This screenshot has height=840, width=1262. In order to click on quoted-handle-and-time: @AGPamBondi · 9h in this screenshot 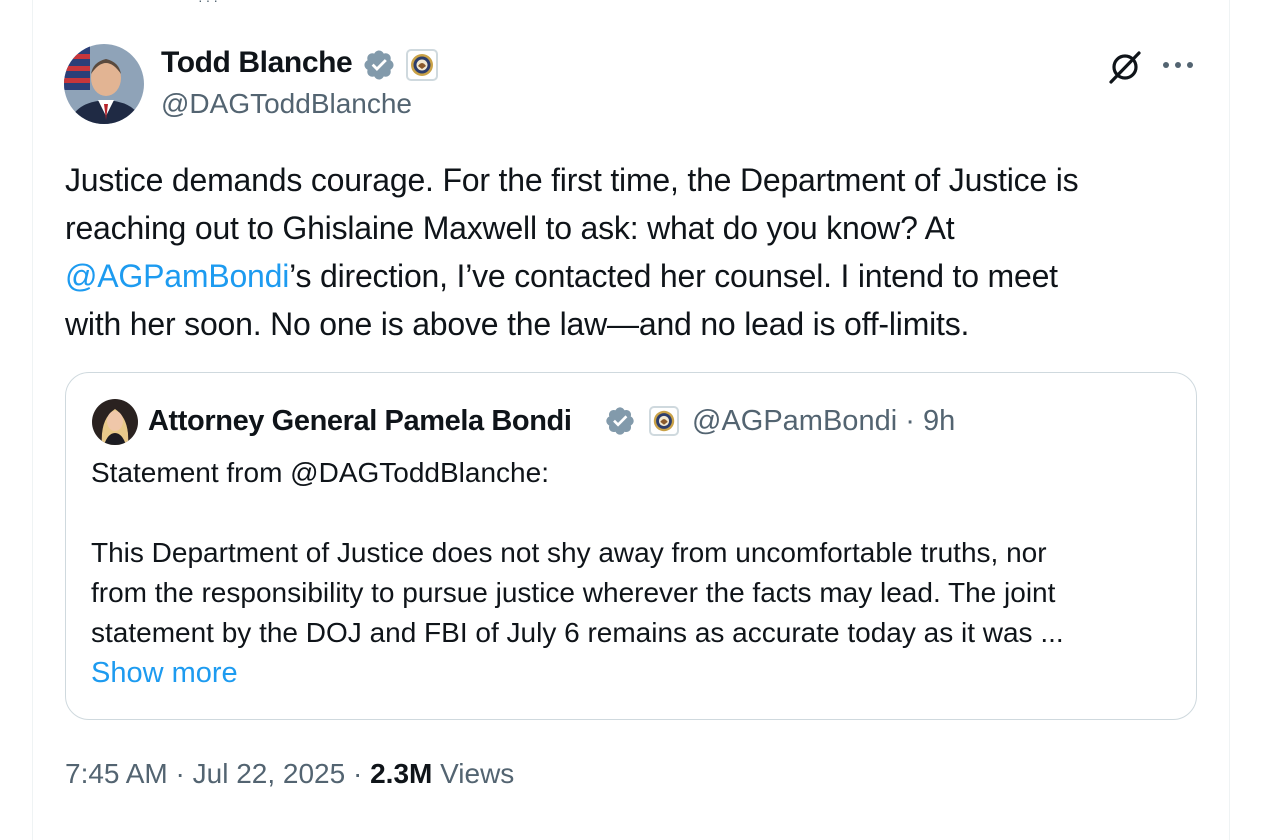, I will do `click(823, 421)`.